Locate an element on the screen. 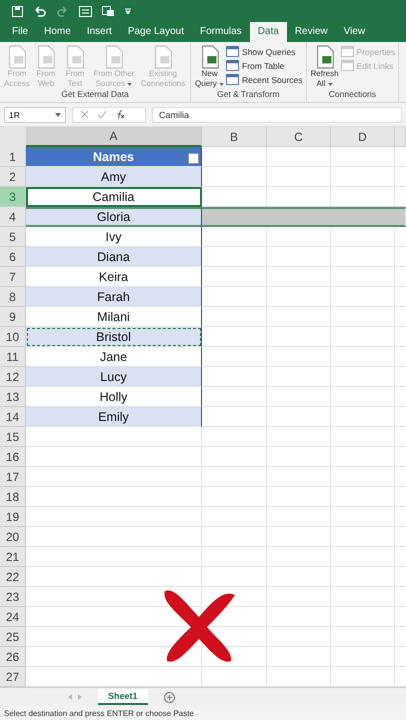 This screenshot has width=406, height=720. row-number: 2 is located at coordinates (13, 177).